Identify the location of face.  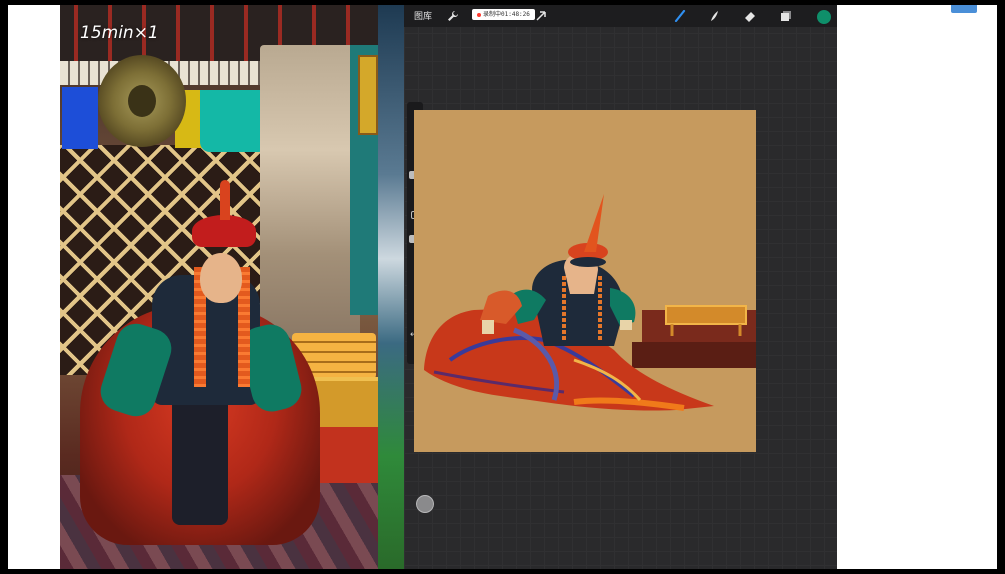
(221, 278).